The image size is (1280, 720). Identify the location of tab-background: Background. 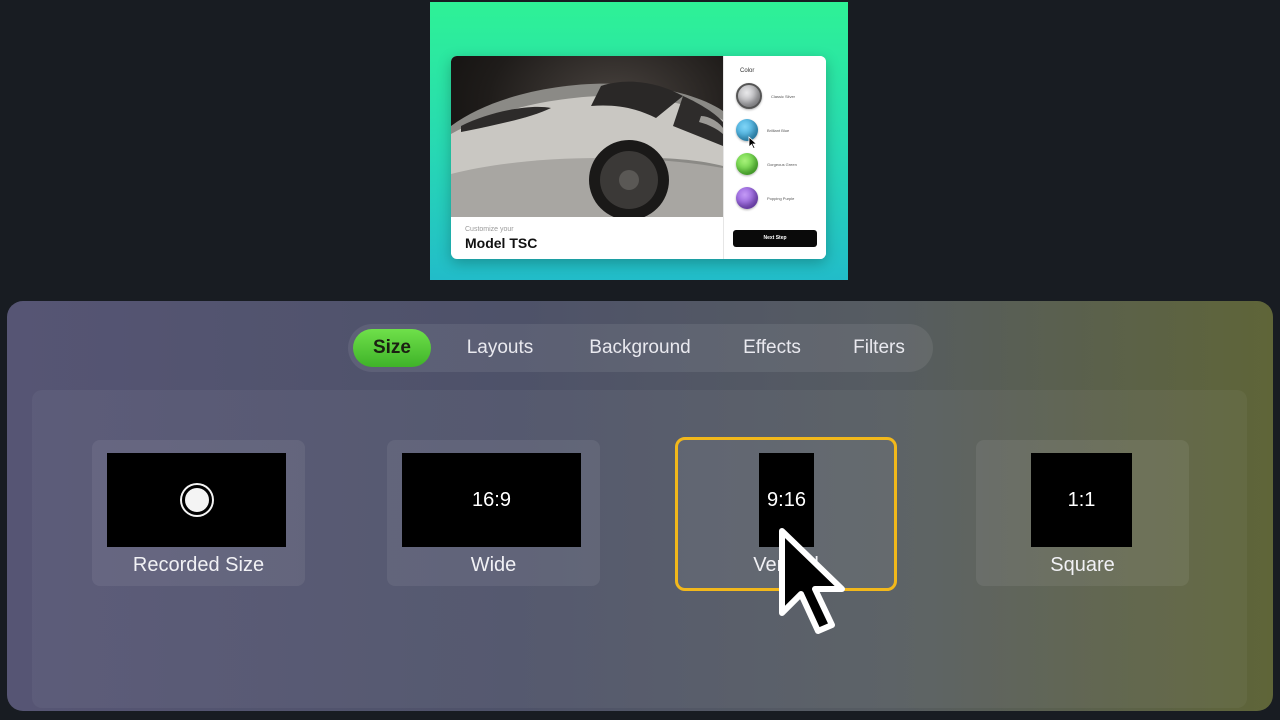
(640, 348).